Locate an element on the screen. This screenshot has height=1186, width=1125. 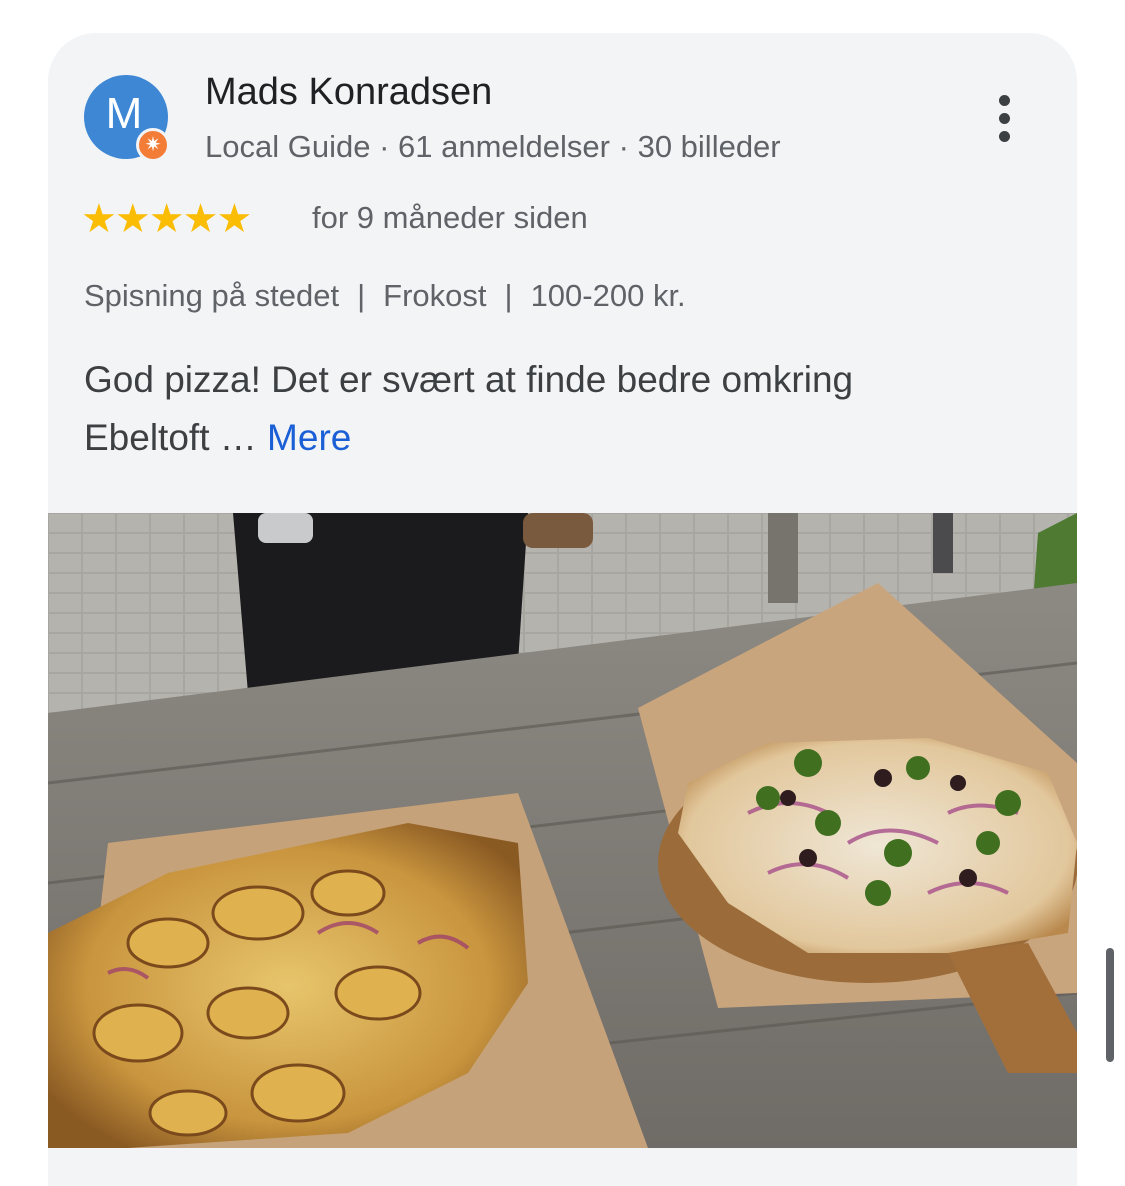
review-time: for 9 måneder siden is located at coordinates (450, 217).